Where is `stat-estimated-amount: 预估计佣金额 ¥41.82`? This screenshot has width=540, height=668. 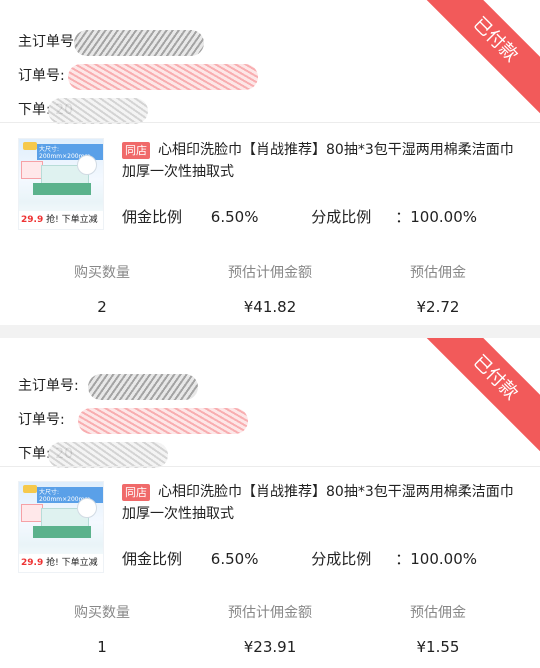 stat-estimated-amount: 预估计佣金额 ¥41.82 is located at coordinates (270, 290).